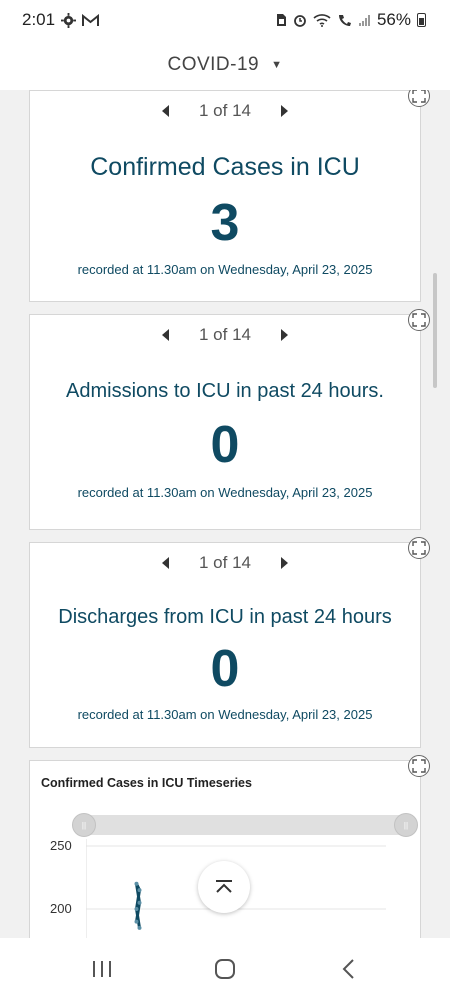  Describe the element at coordinates (281, 20) in the screenshot. I see `sim-icon` at that location.